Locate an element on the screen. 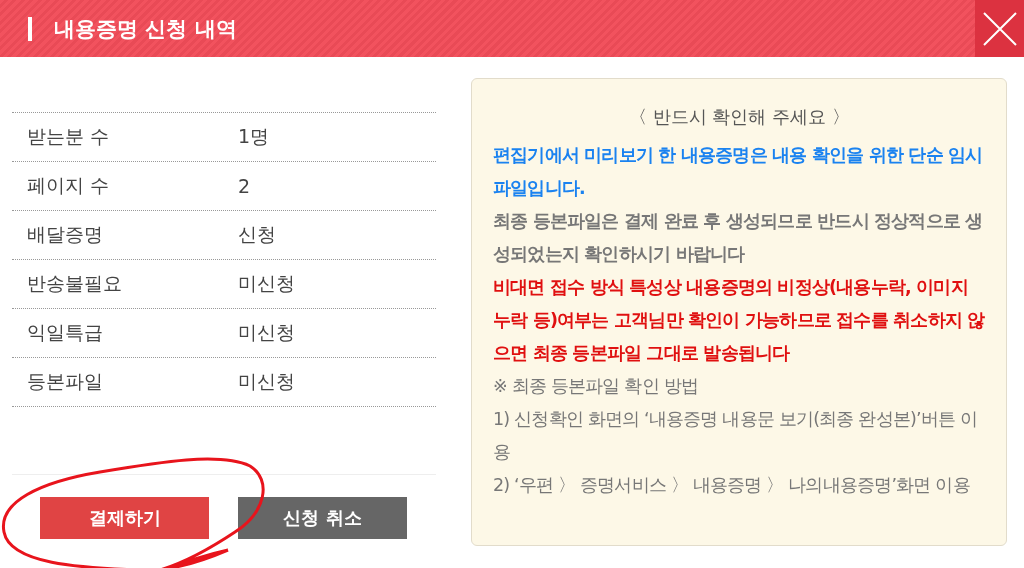 Image resolution: width=1024 pixels, height=568 pixels. field-value: 2 is located at coordinates (244, 186).